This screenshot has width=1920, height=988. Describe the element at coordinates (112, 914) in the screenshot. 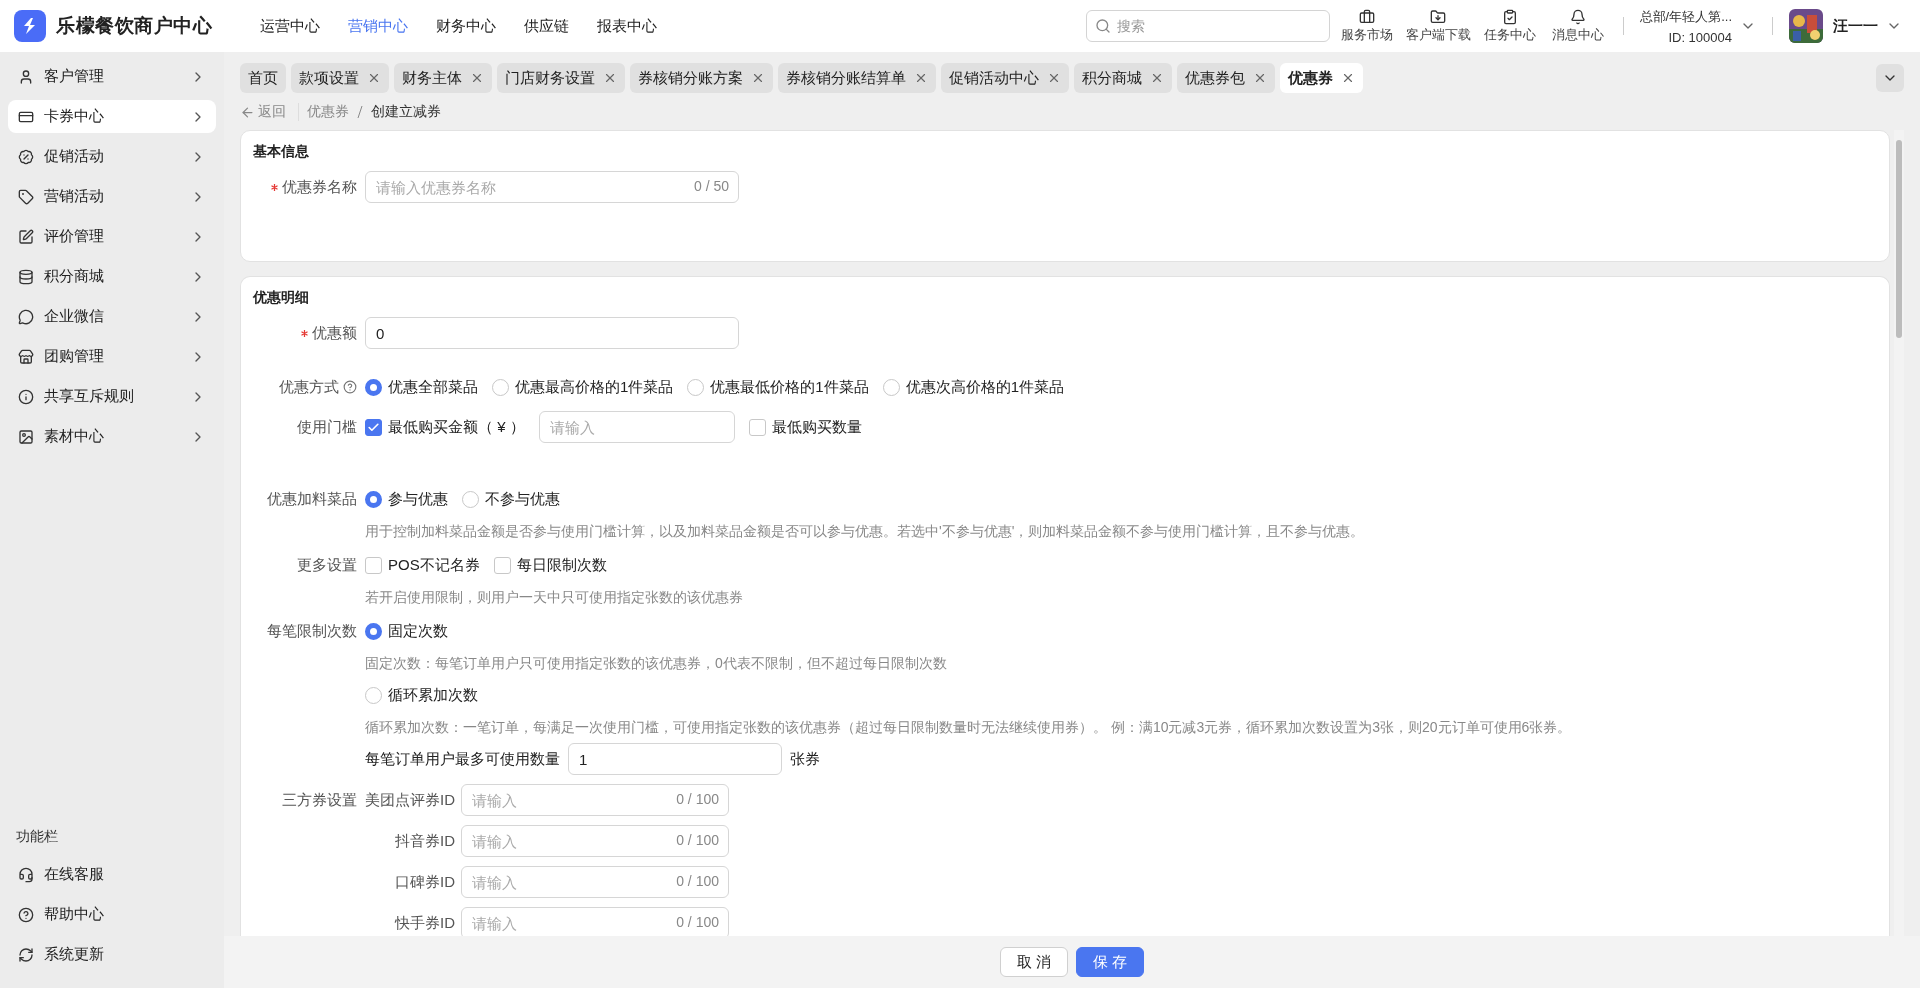

I see `sidebar-item: 帮助中心` at that location.